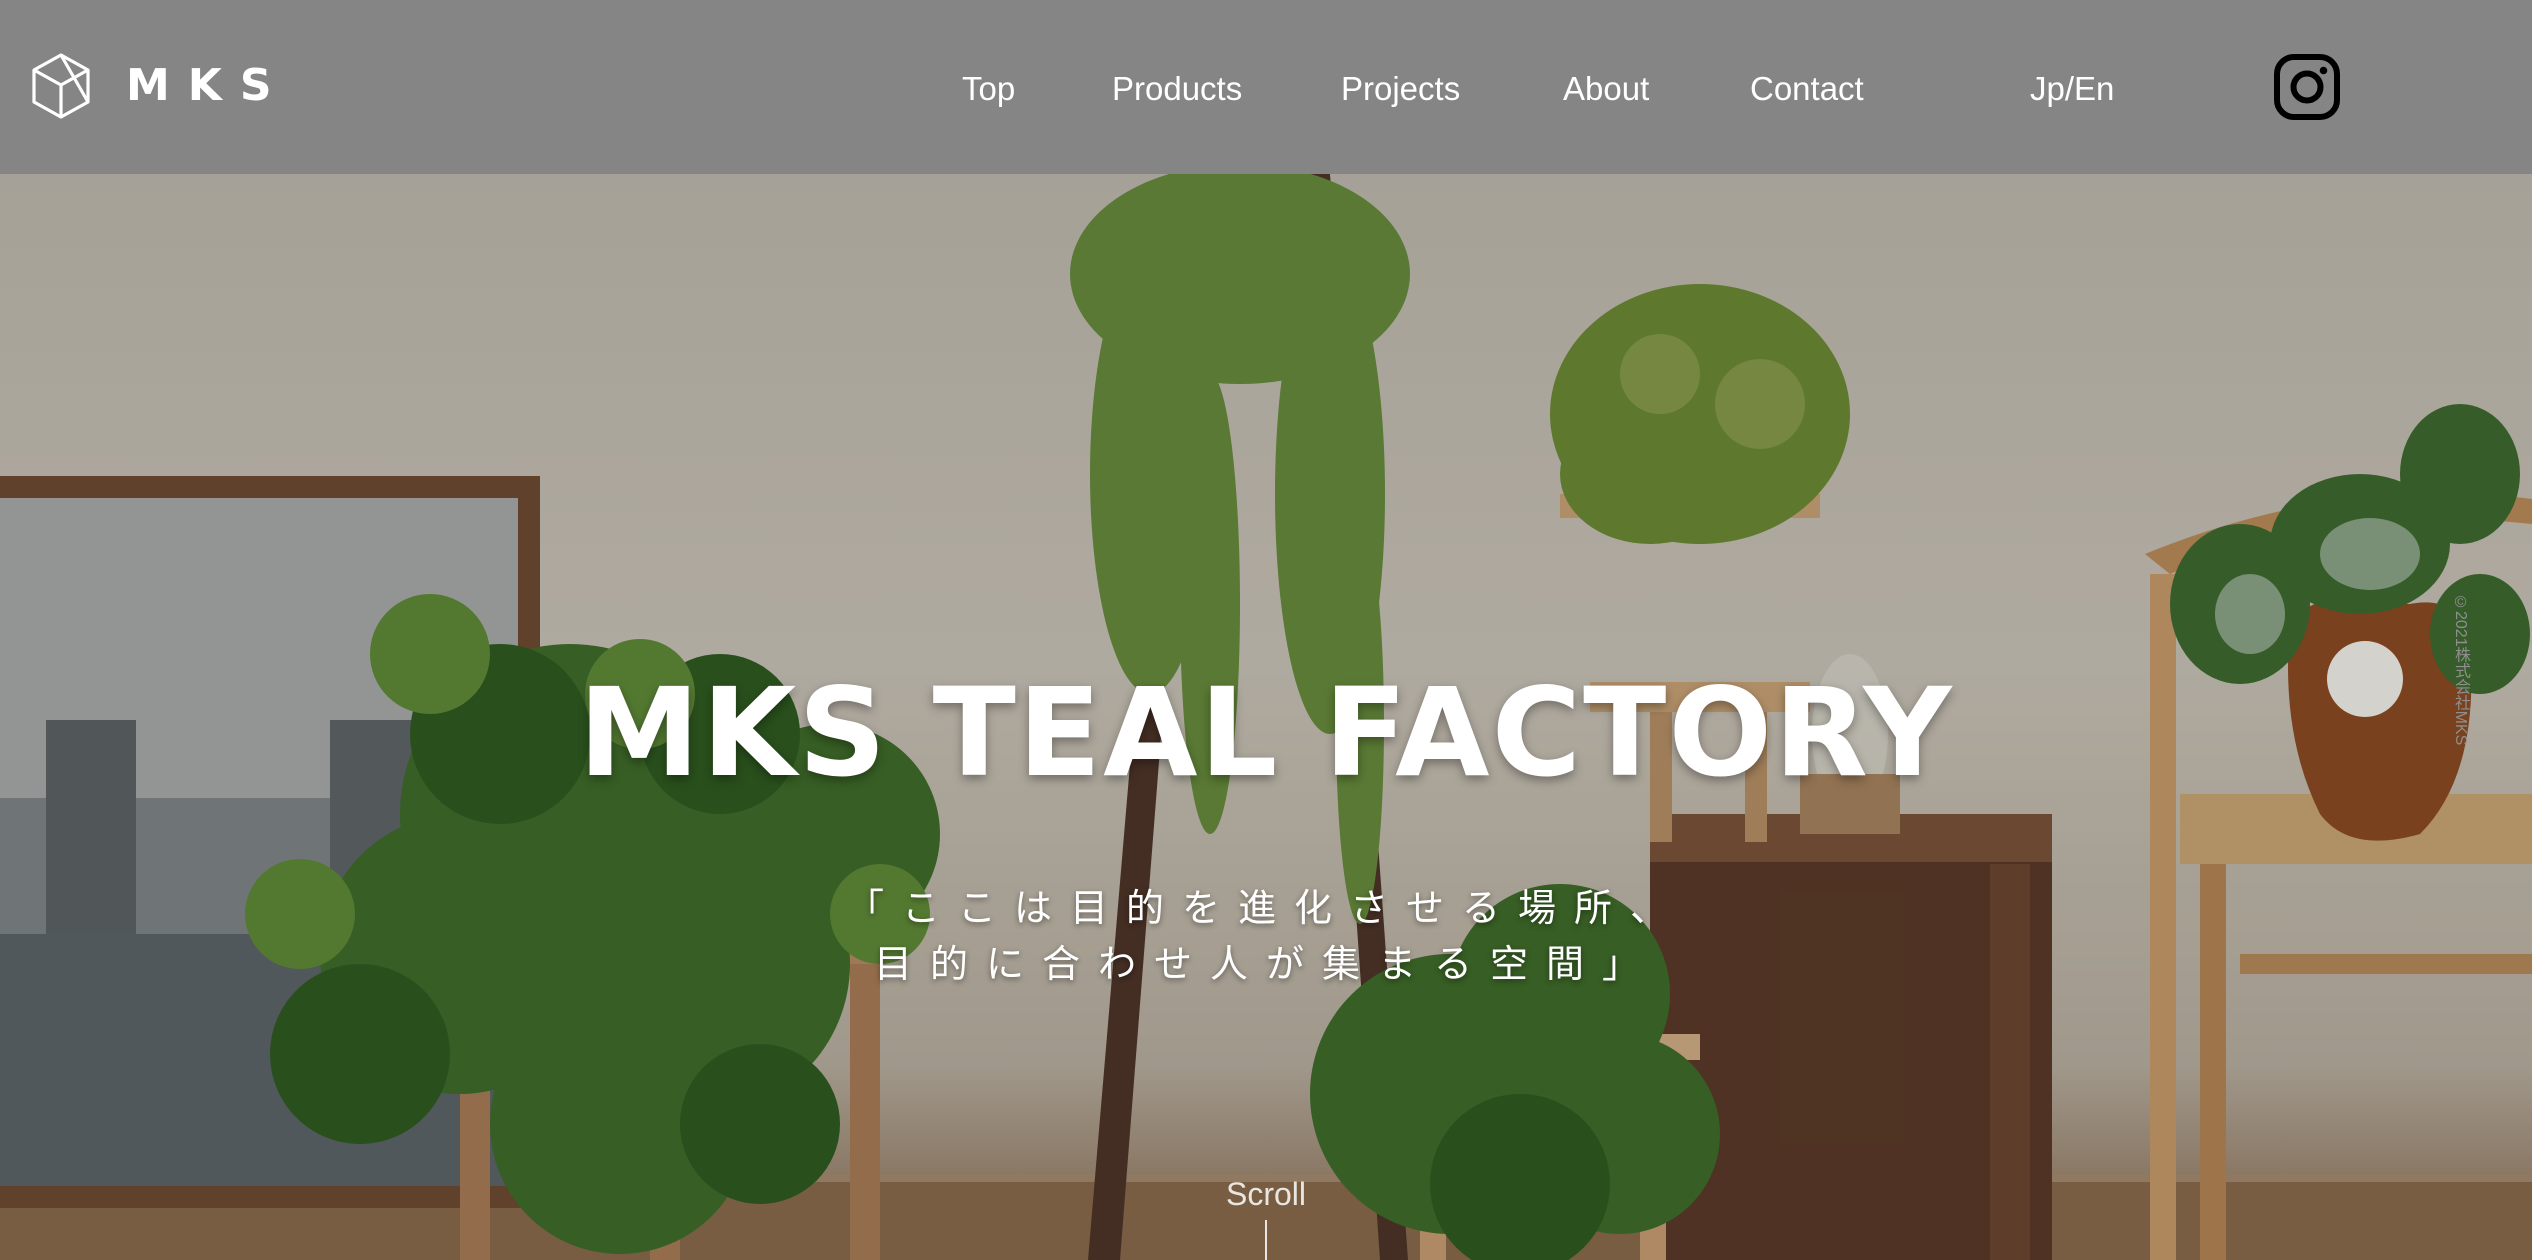 This screenshot has height=1260, width=2532. What do you see at coordinates (988, 89) in the screenshot?
I see `nav-item-top: Top` at bounding box center [988, 89].